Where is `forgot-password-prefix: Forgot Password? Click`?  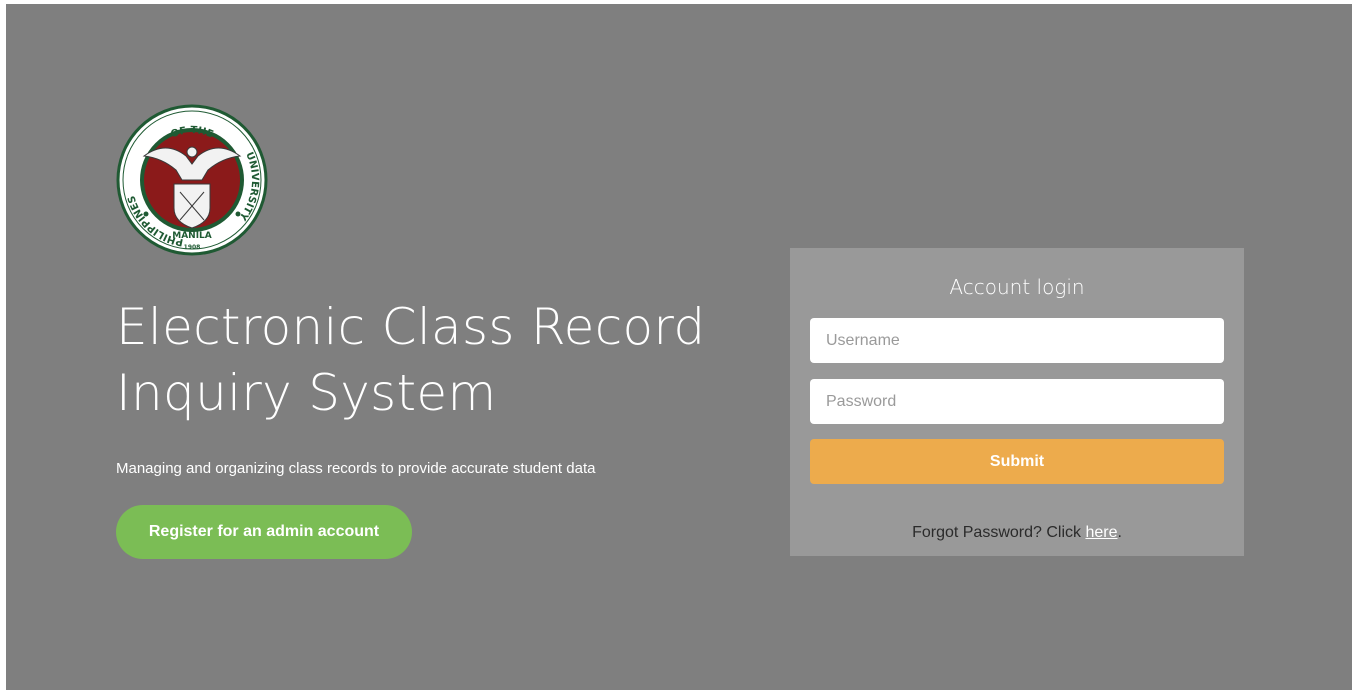
forgot-password-prefix: Forgot Password? Click is located at coordinates (999, 532).